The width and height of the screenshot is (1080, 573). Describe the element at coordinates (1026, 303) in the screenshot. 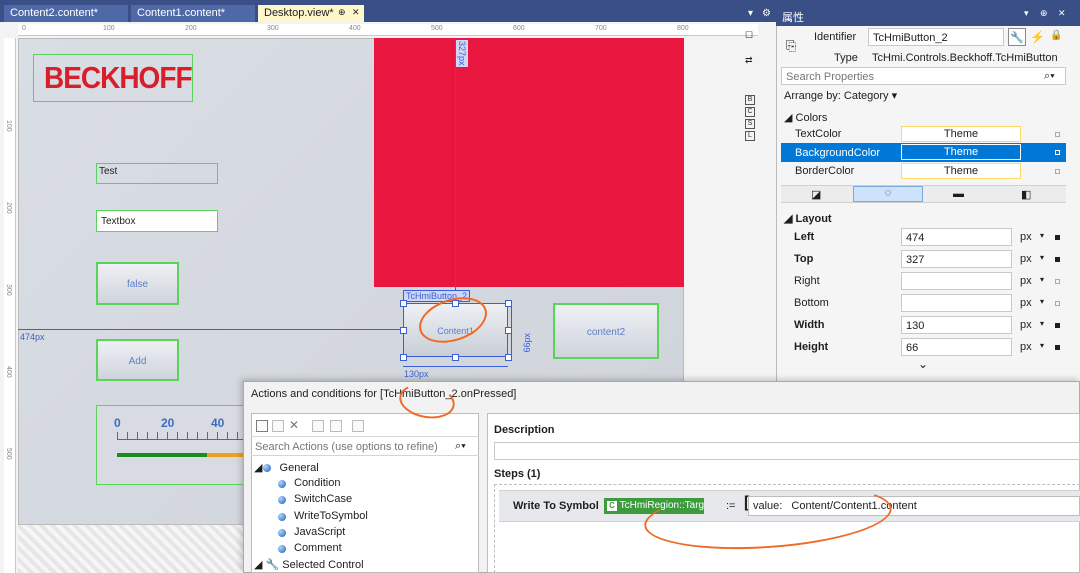

I see `bottom-unit-select: px` at that location.